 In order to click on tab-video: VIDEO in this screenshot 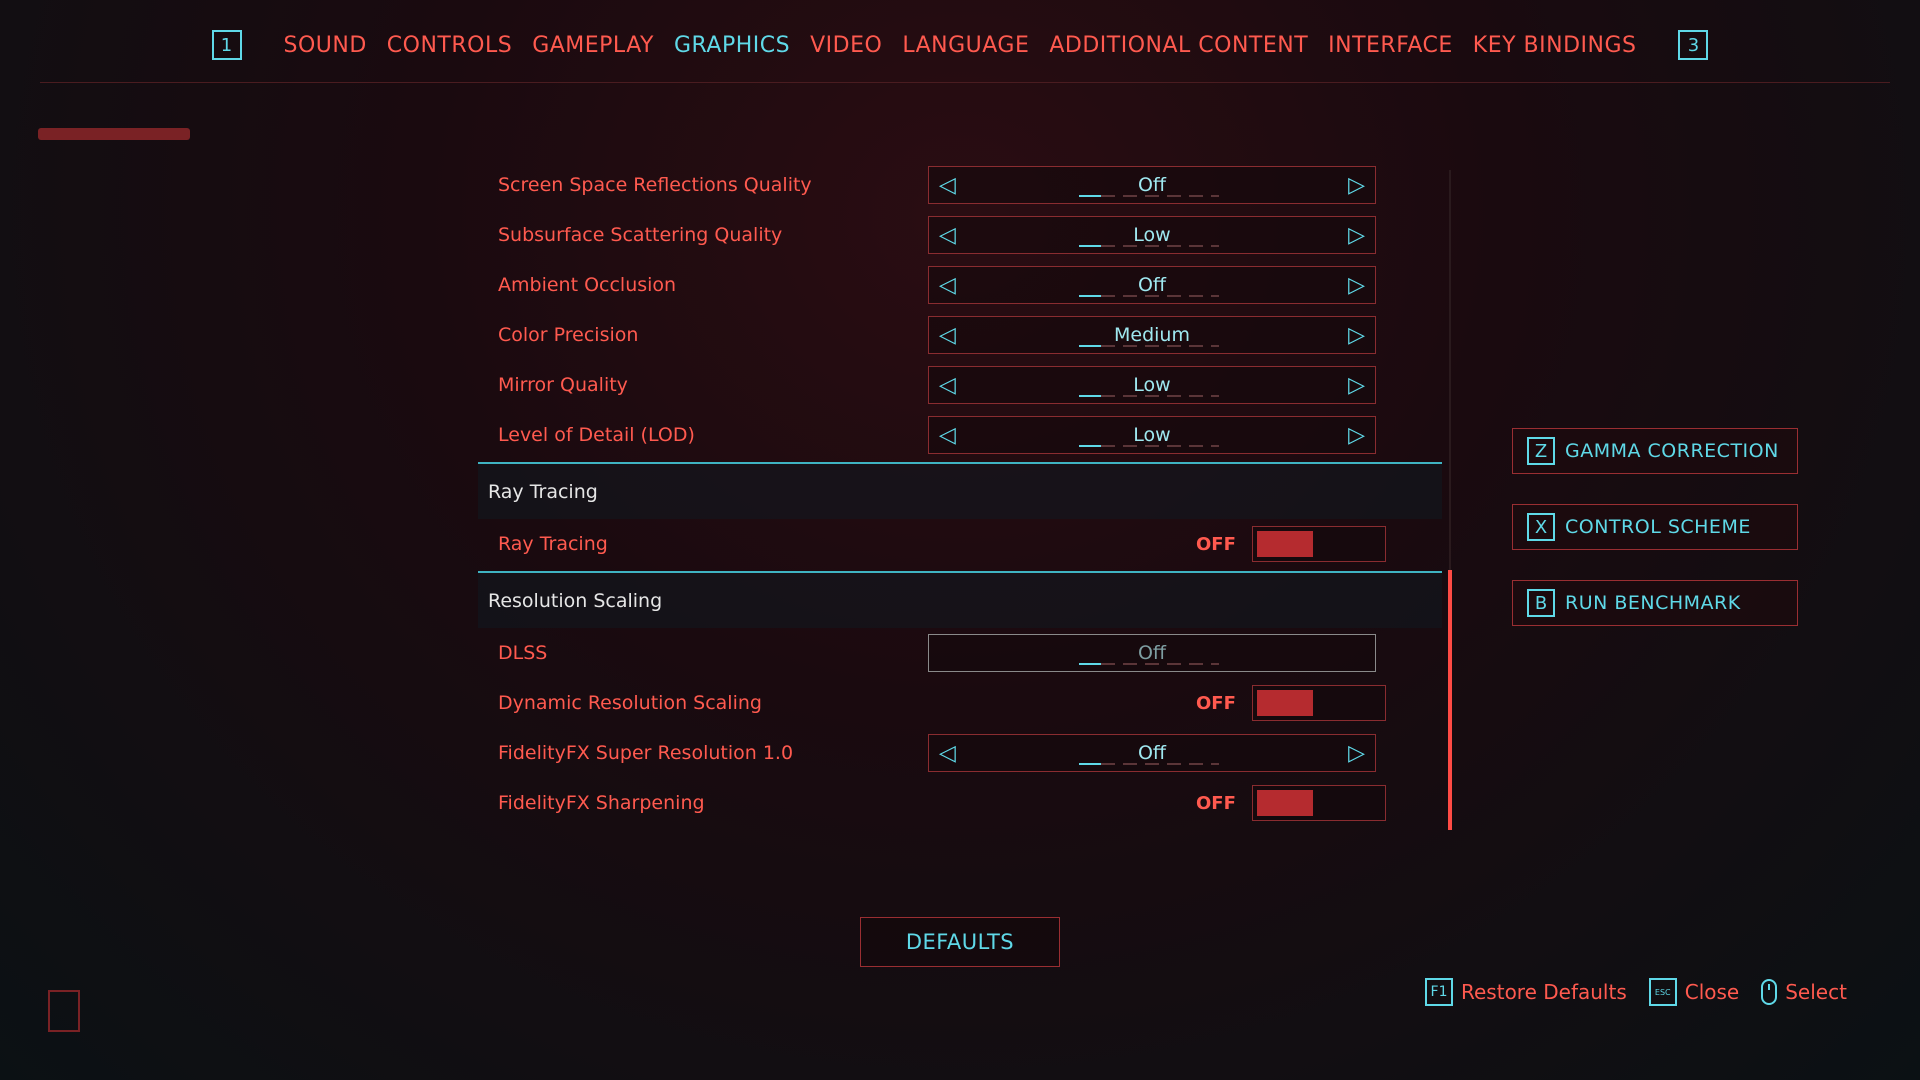, I will do `click(846, 45)`.